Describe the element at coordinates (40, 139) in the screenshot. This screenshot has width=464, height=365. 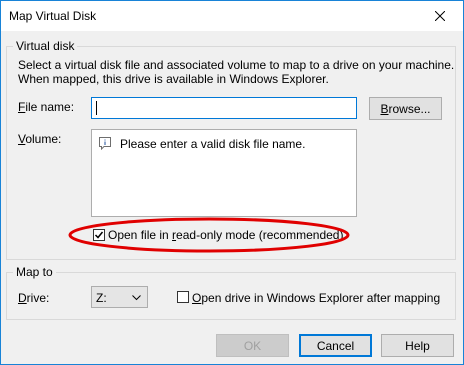
I see `volume-label: Volume:` at that location.